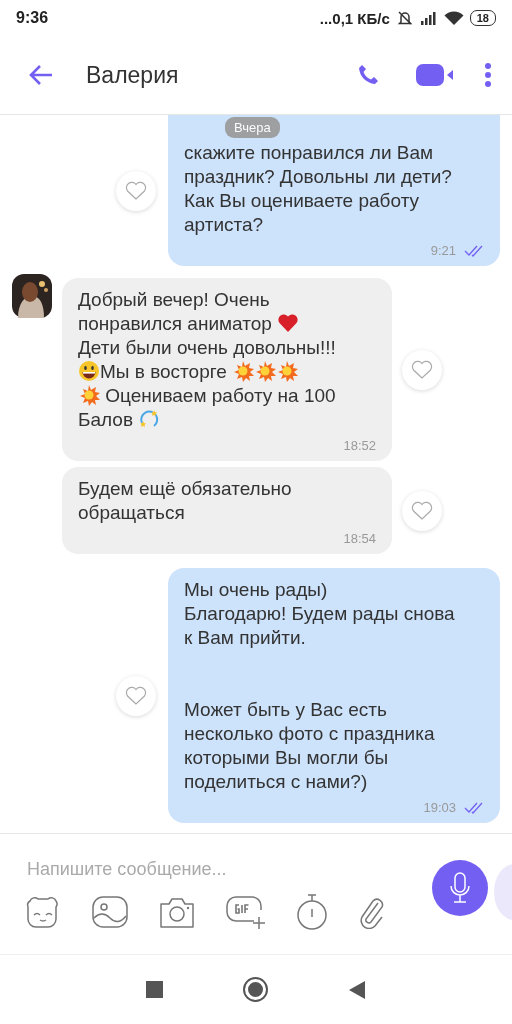  What do you see at coordinates (357, 989) in the screenshot?
I see `back-button` at bounding box center [357, 989].